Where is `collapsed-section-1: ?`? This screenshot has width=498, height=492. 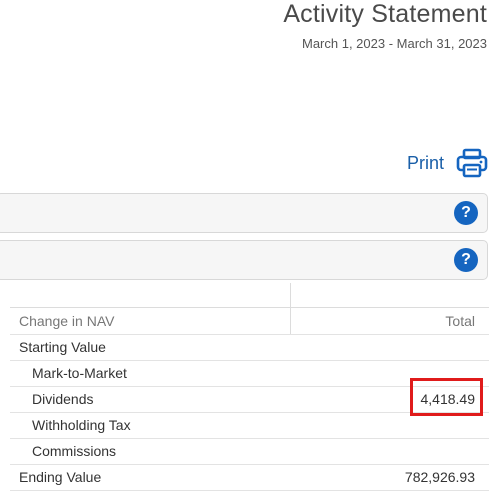 collapsed-section-1: ? is located at coordinates (244, 213).